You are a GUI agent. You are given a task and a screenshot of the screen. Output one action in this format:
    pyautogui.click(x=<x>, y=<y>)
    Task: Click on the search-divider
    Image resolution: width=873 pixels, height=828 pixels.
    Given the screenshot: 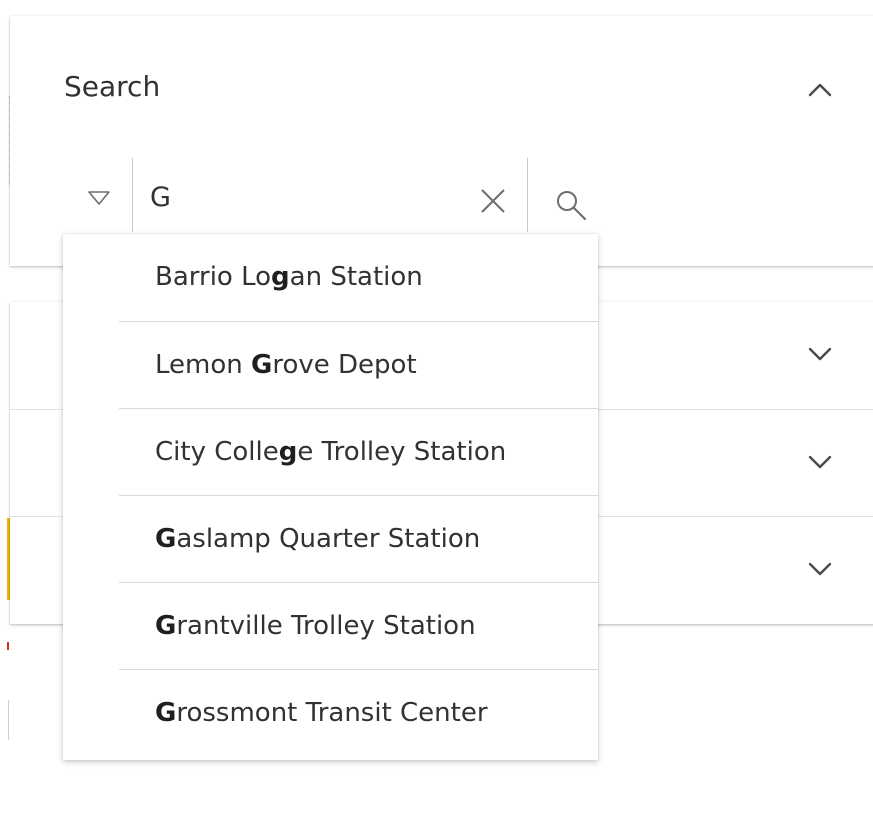 What is the action you would take?
    pyautogui.click(x=527, y=195)
    